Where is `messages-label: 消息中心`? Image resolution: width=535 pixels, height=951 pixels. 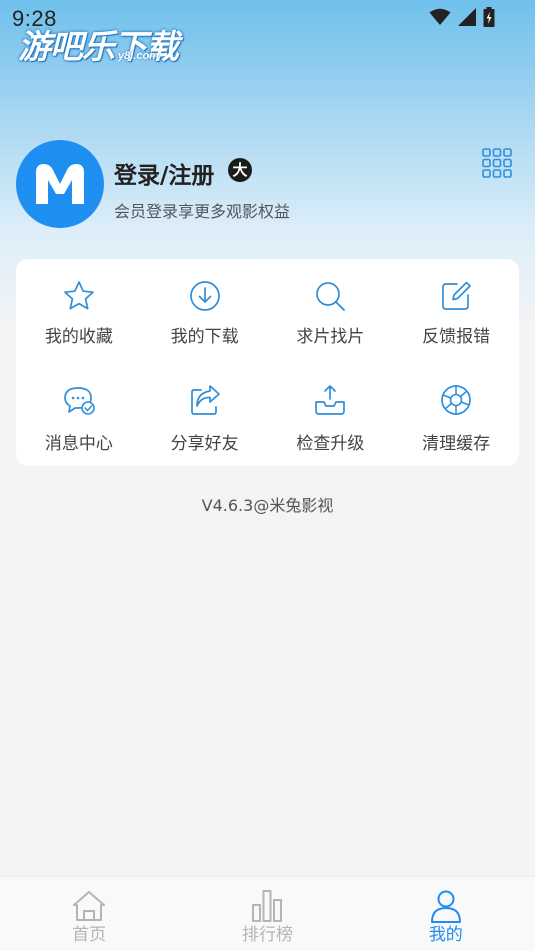 messages-label: 消息中心 is located at coordinates (78, 444).